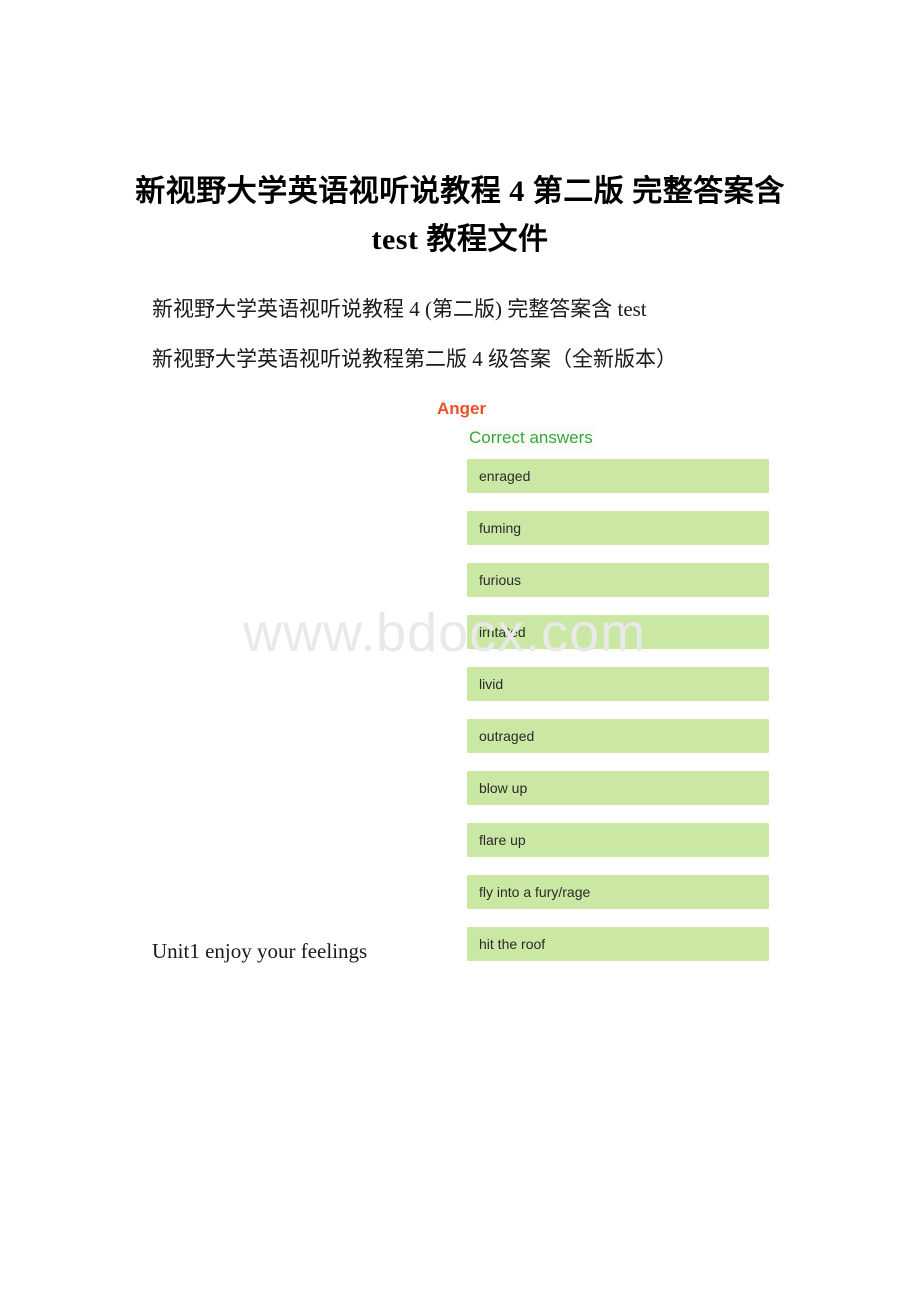 This screenshot has width=920, height=1302. I want to click on answer-item: flare up, so click(618, 840).